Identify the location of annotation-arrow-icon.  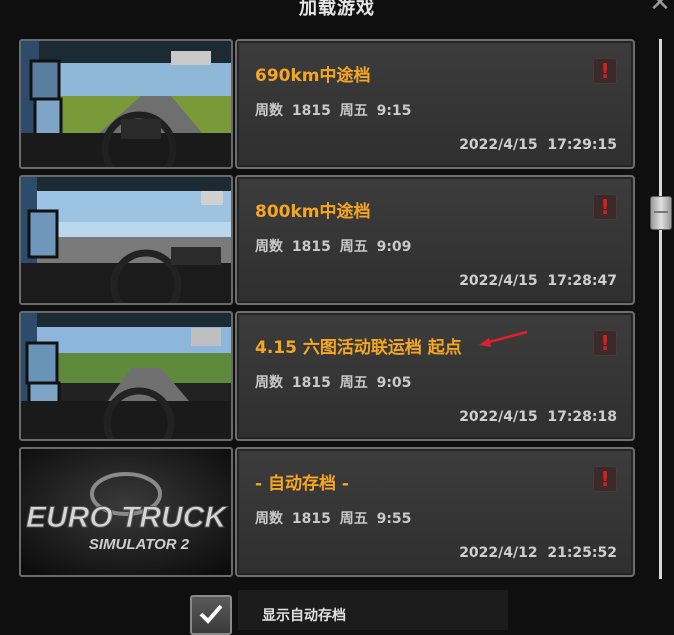
(503, 338).